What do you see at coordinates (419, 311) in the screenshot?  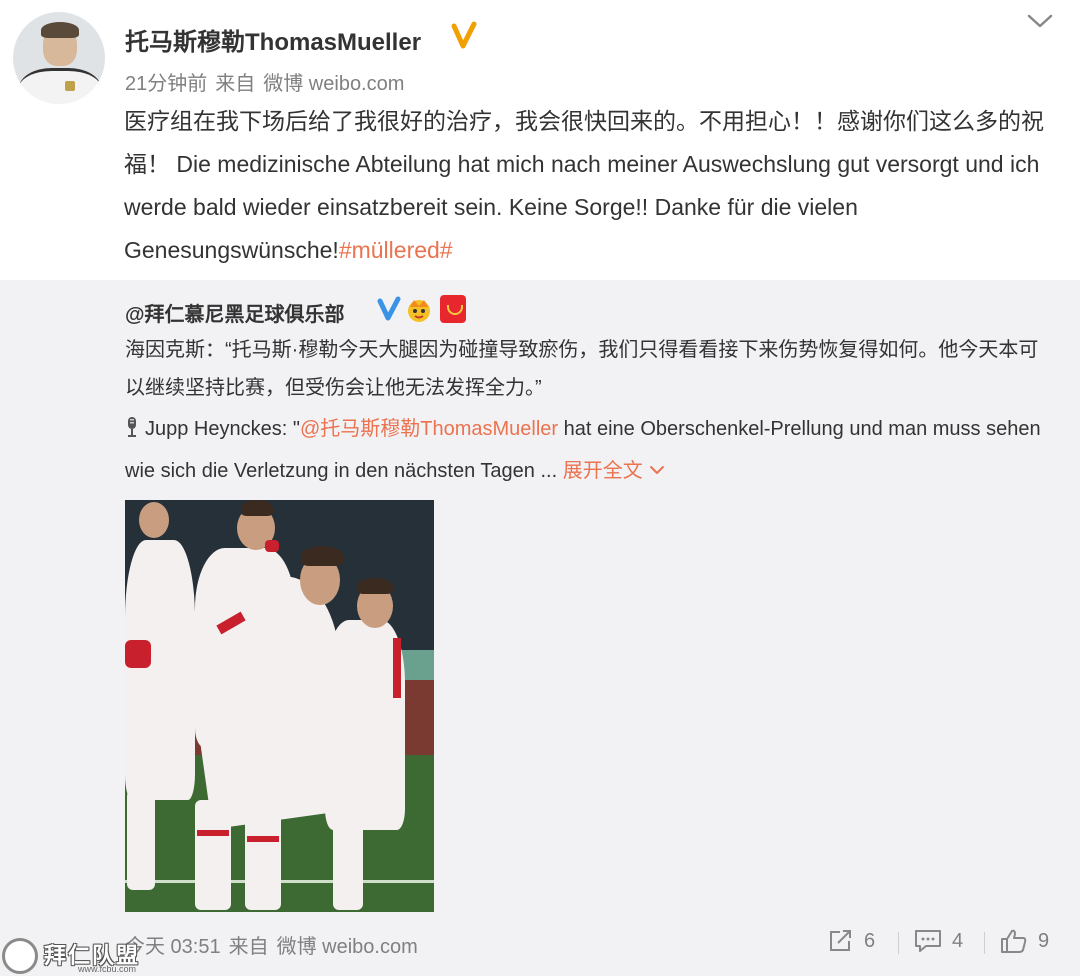 I see `crown-badge-icon` at bounding box center [419, 311].